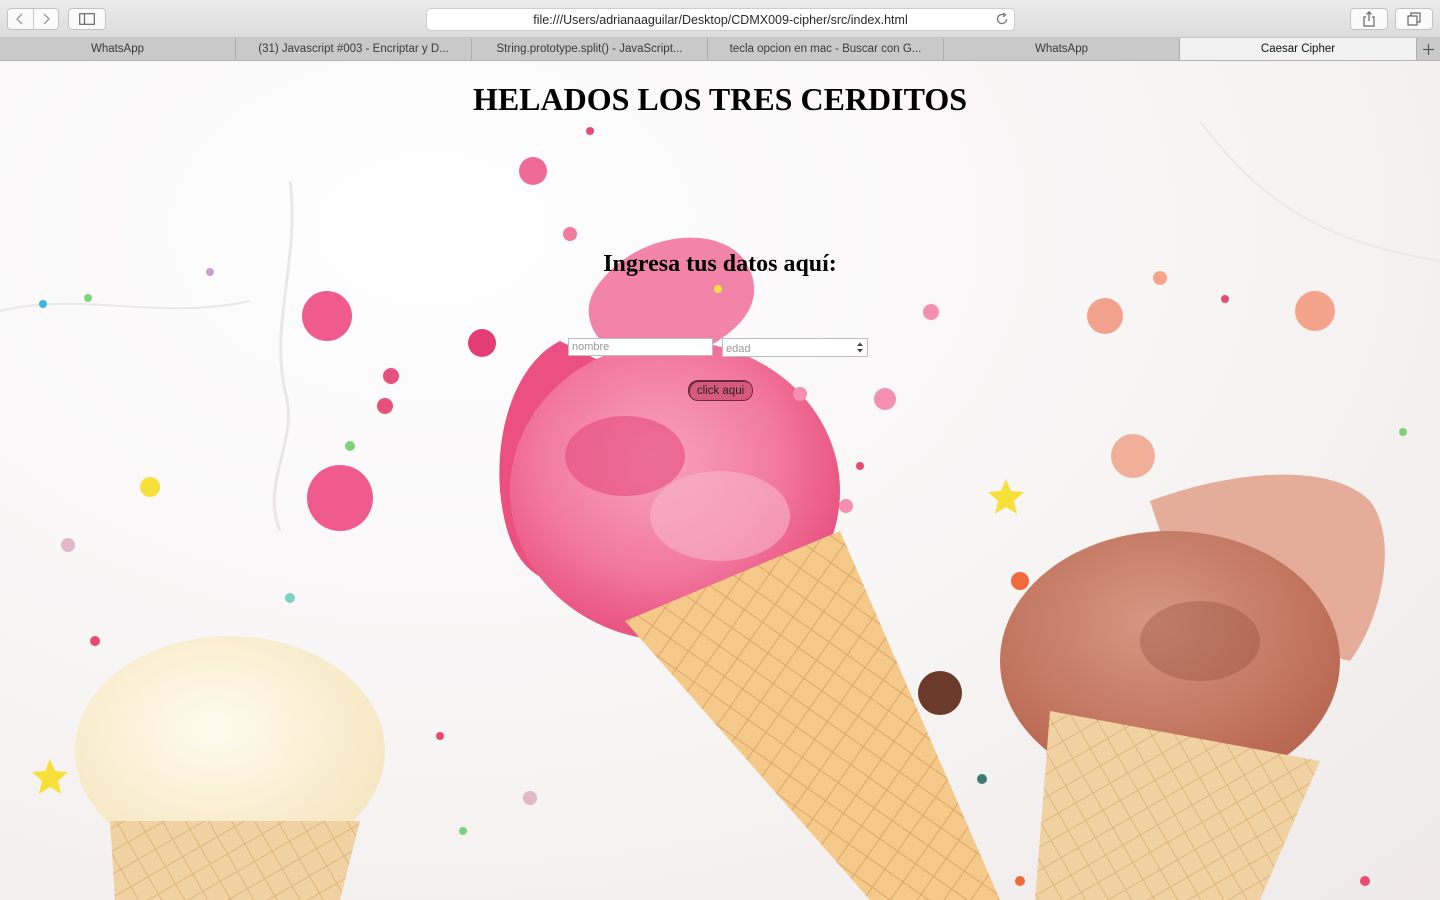  Describe the element at coordinates (1062, 49) in the screenshot. I see `tab-whatsapp-2: WhatsApp` at that location.